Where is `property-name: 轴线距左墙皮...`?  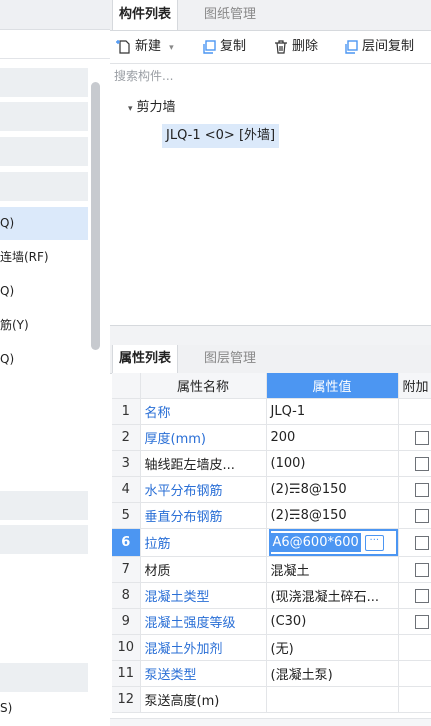 property-name: 轴线距左墙皮... is located at coordinates (203, 463).